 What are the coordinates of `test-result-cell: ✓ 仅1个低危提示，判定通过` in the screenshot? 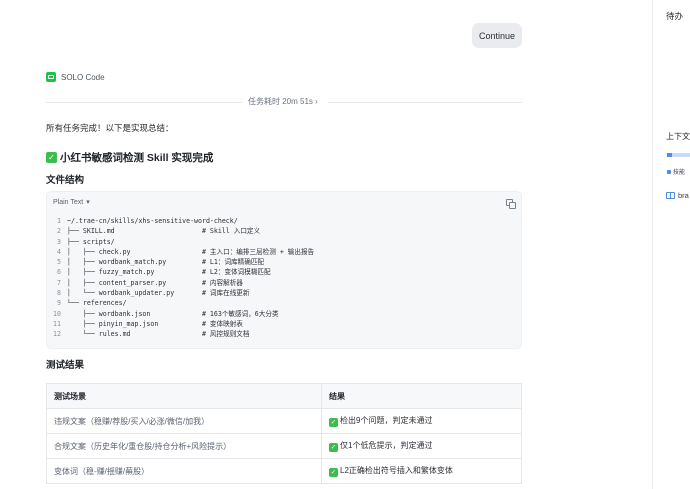 It's located at (421, 446).